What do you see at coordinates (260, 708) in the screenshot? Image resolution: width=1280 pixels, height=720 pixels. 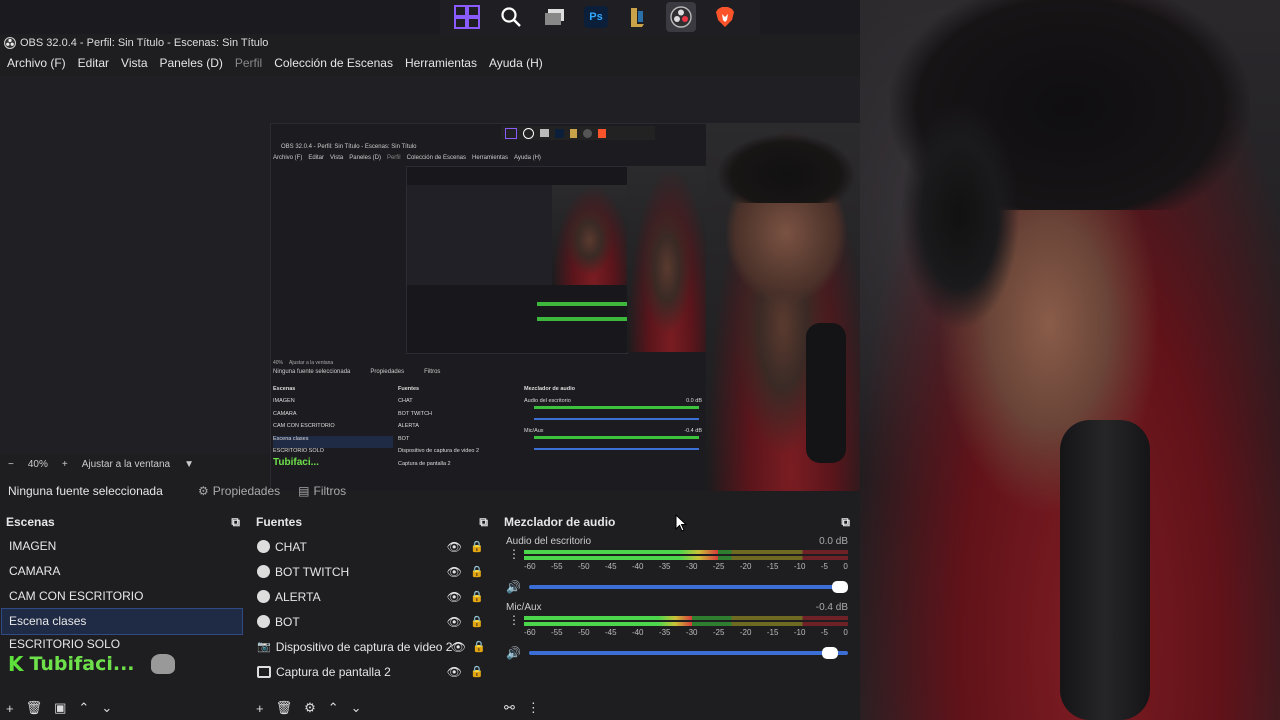 I see `add-source-button: +` at bounding box center [260, 708].